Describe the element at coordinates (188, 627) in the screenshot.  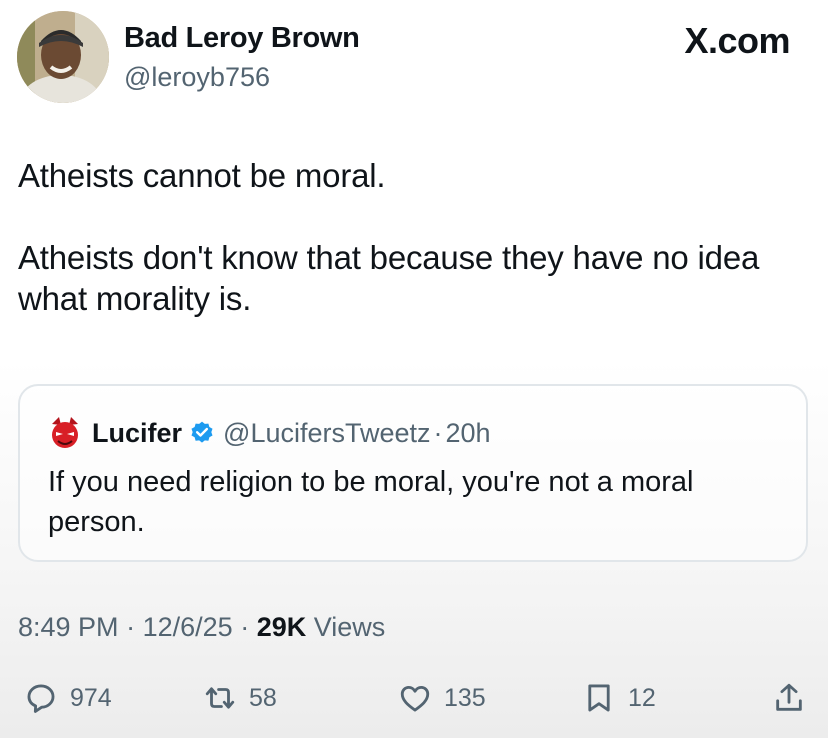
I see `tweet-date: 12/6/25` at that location.